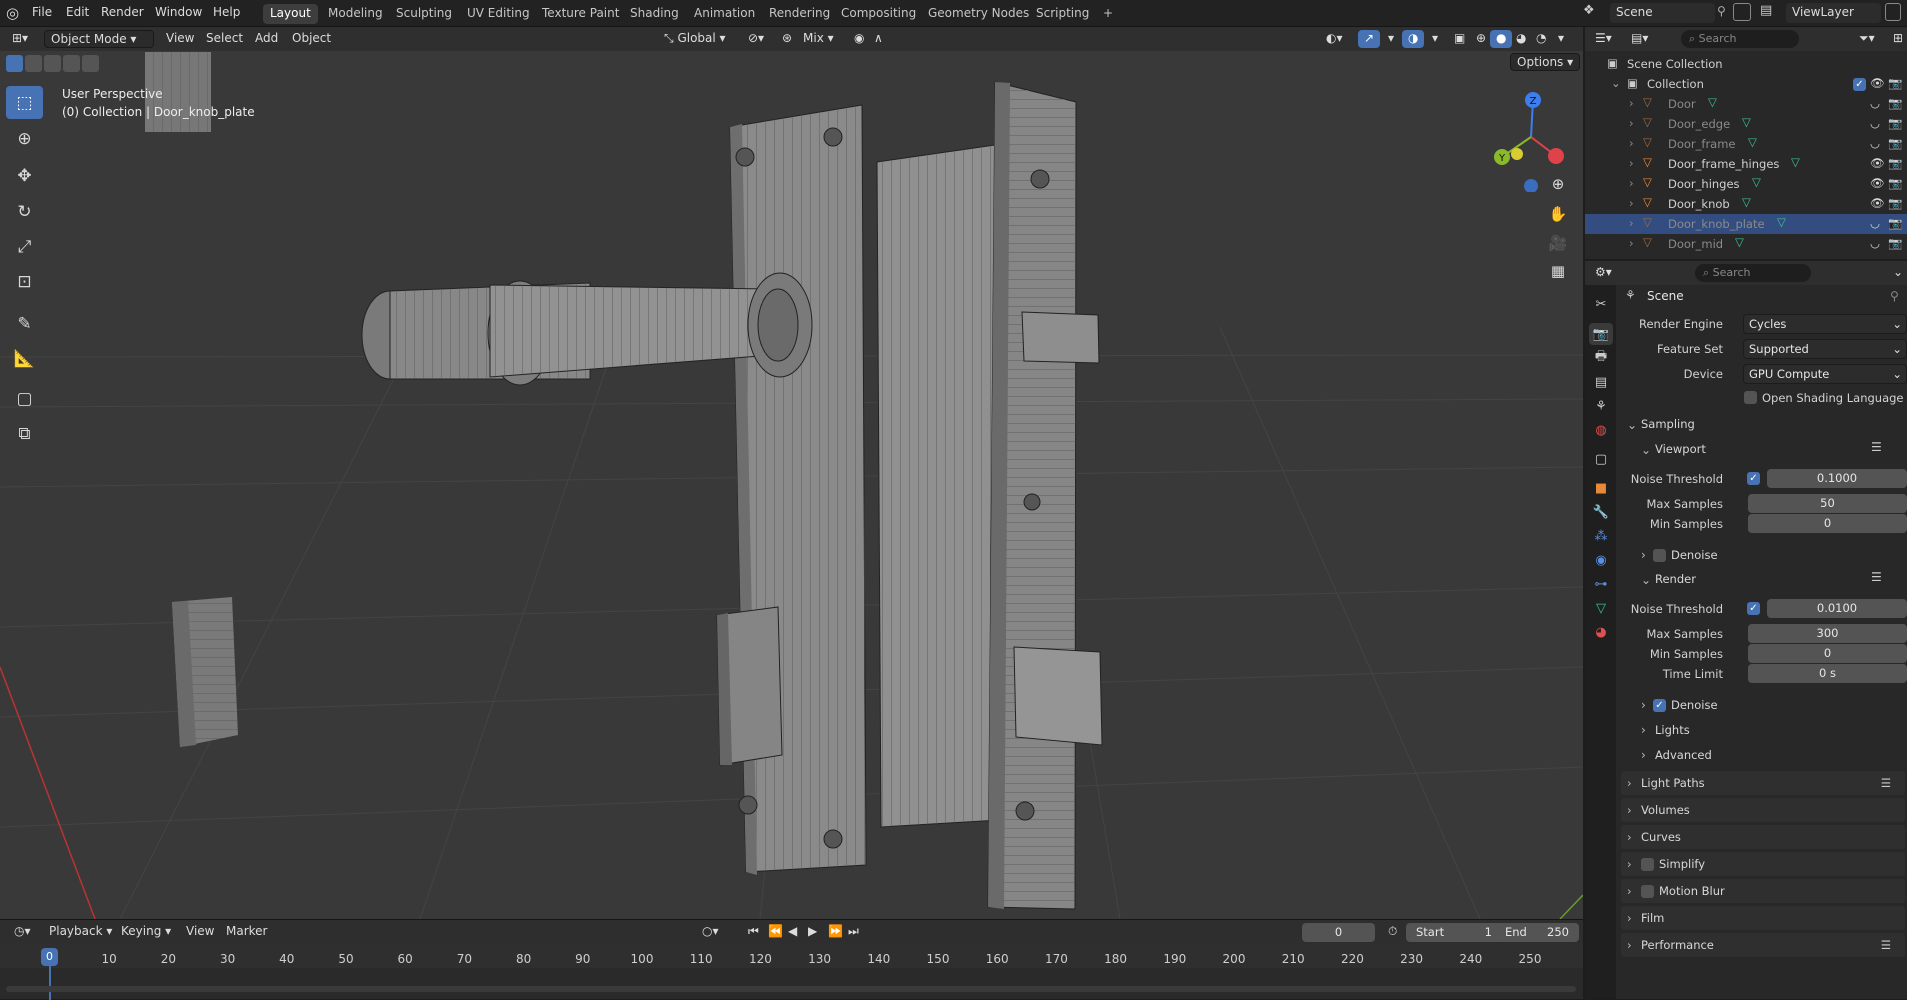 The height and width of the screenshot is (1000, 1907). I want to click on select-intersect-icon, so click(90, 63).